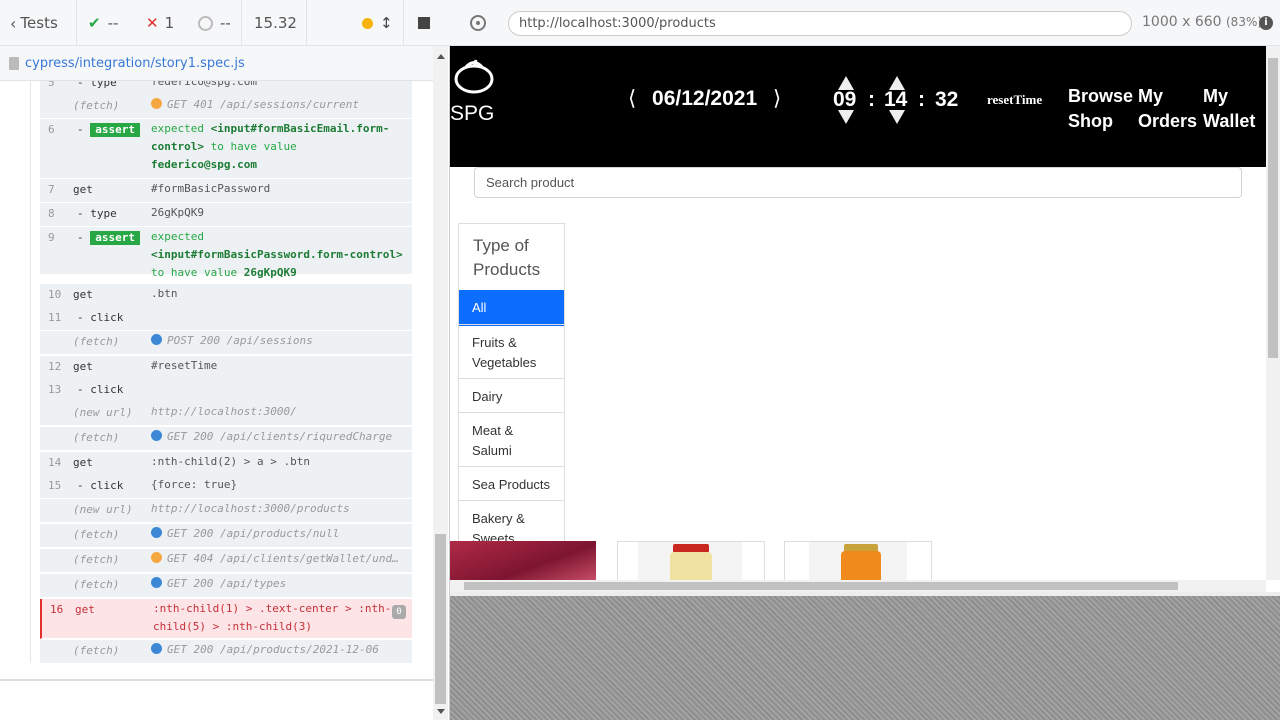 This screenshot has width=1280, height=720. What do you see at coordinates (280, 436) in the screenshot?
I see `command-message-text: GET 200 /api/clients/riquredCharge` at bounding box center [280, 436].